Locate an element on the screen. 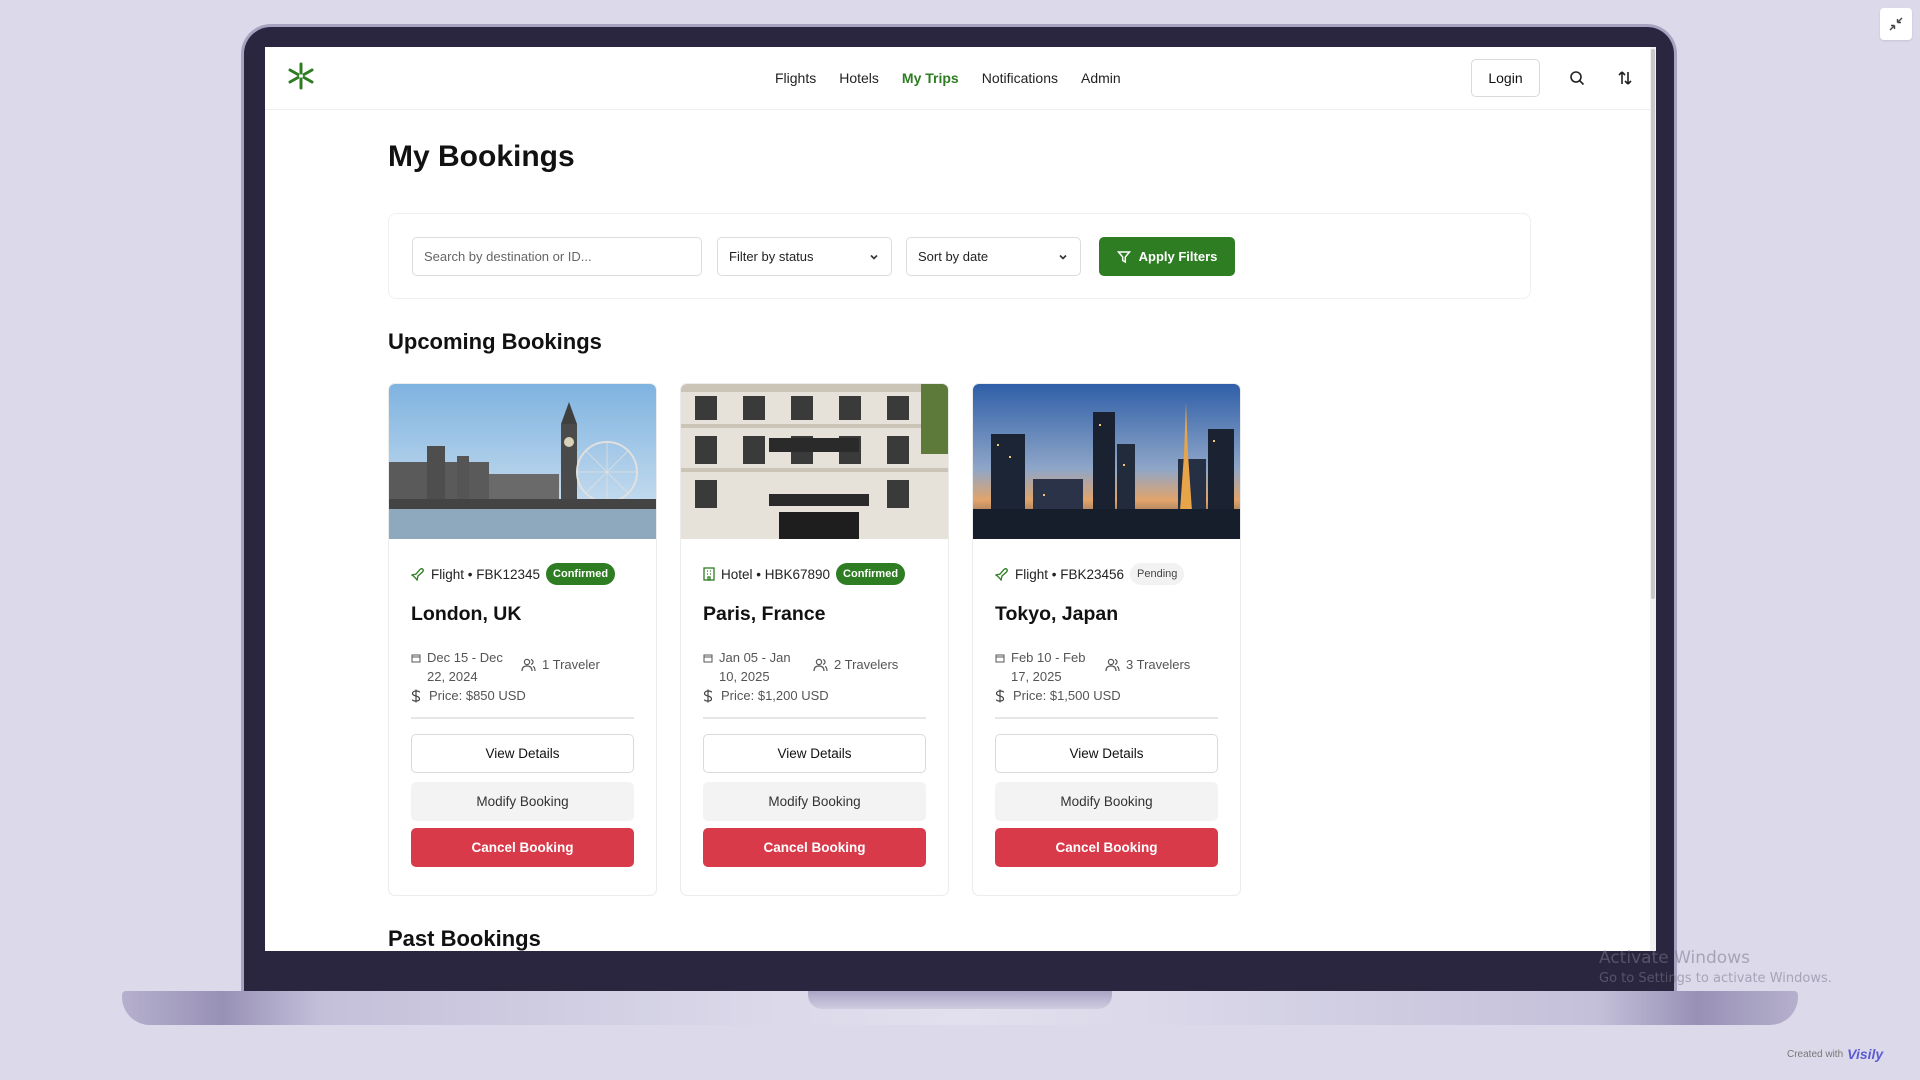 The height and width of the screenshot is (1080, 1920). destination-title: London, UK is located at coordinates (466, 614).